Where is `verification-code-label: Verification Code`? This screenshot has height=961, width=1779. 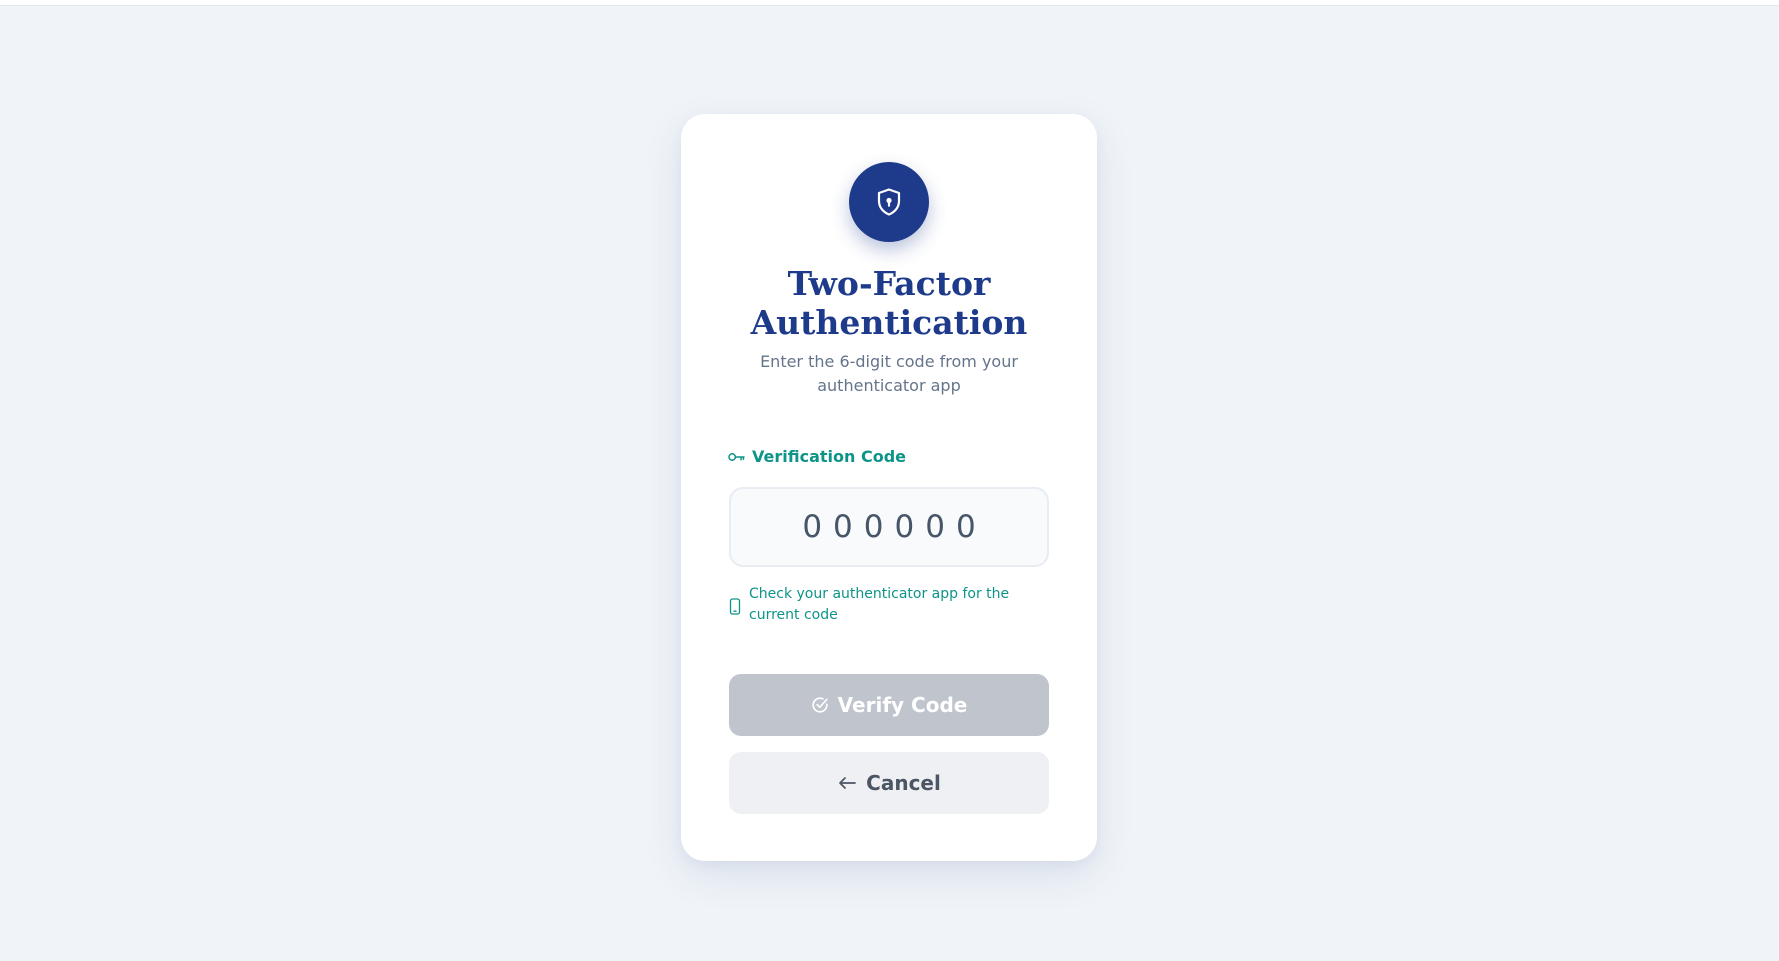 verification-code-label: Verification Code is located at coordinates (817, 456).